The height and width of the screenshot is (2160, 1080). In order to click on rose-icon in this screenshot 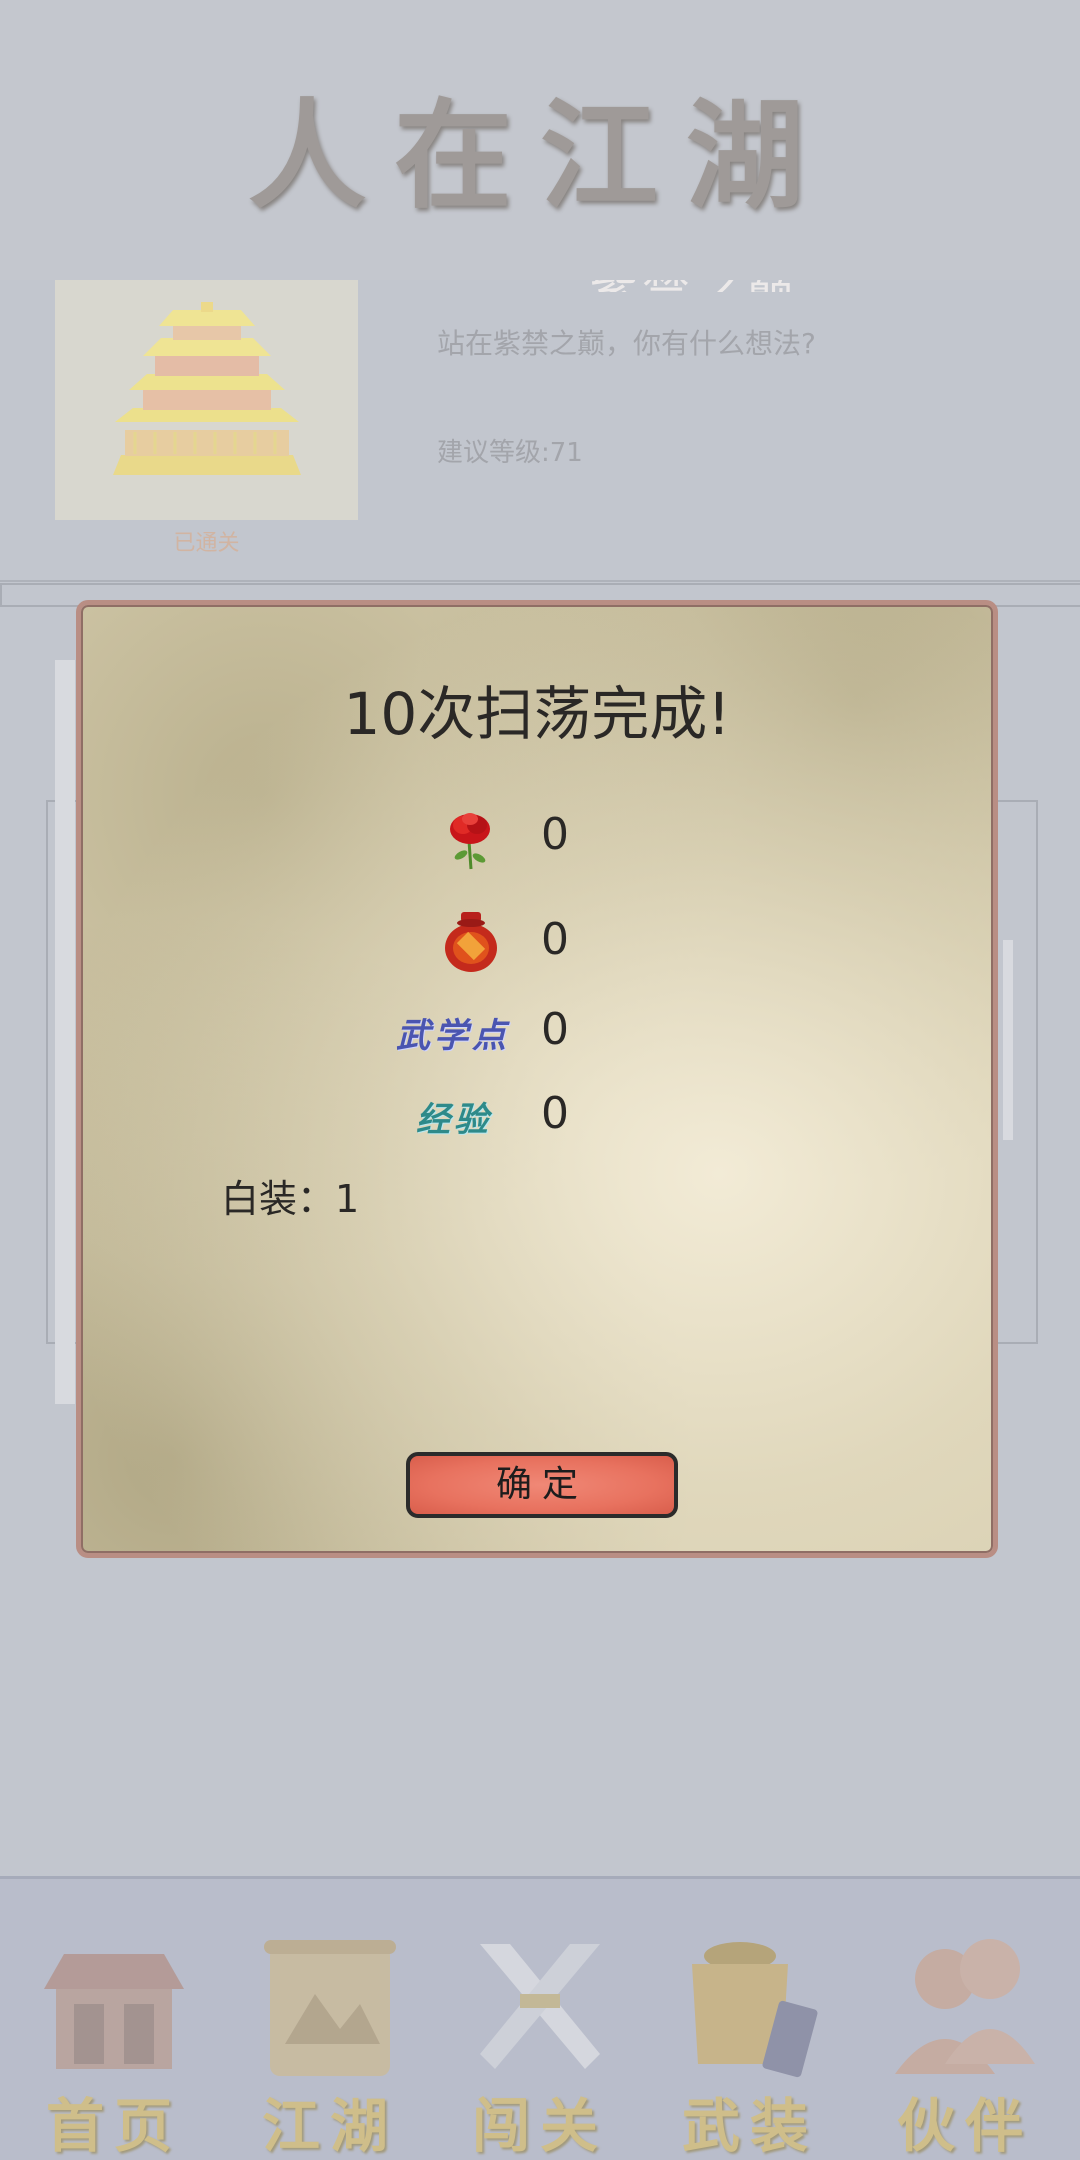, I will do `click(471, 838)`.